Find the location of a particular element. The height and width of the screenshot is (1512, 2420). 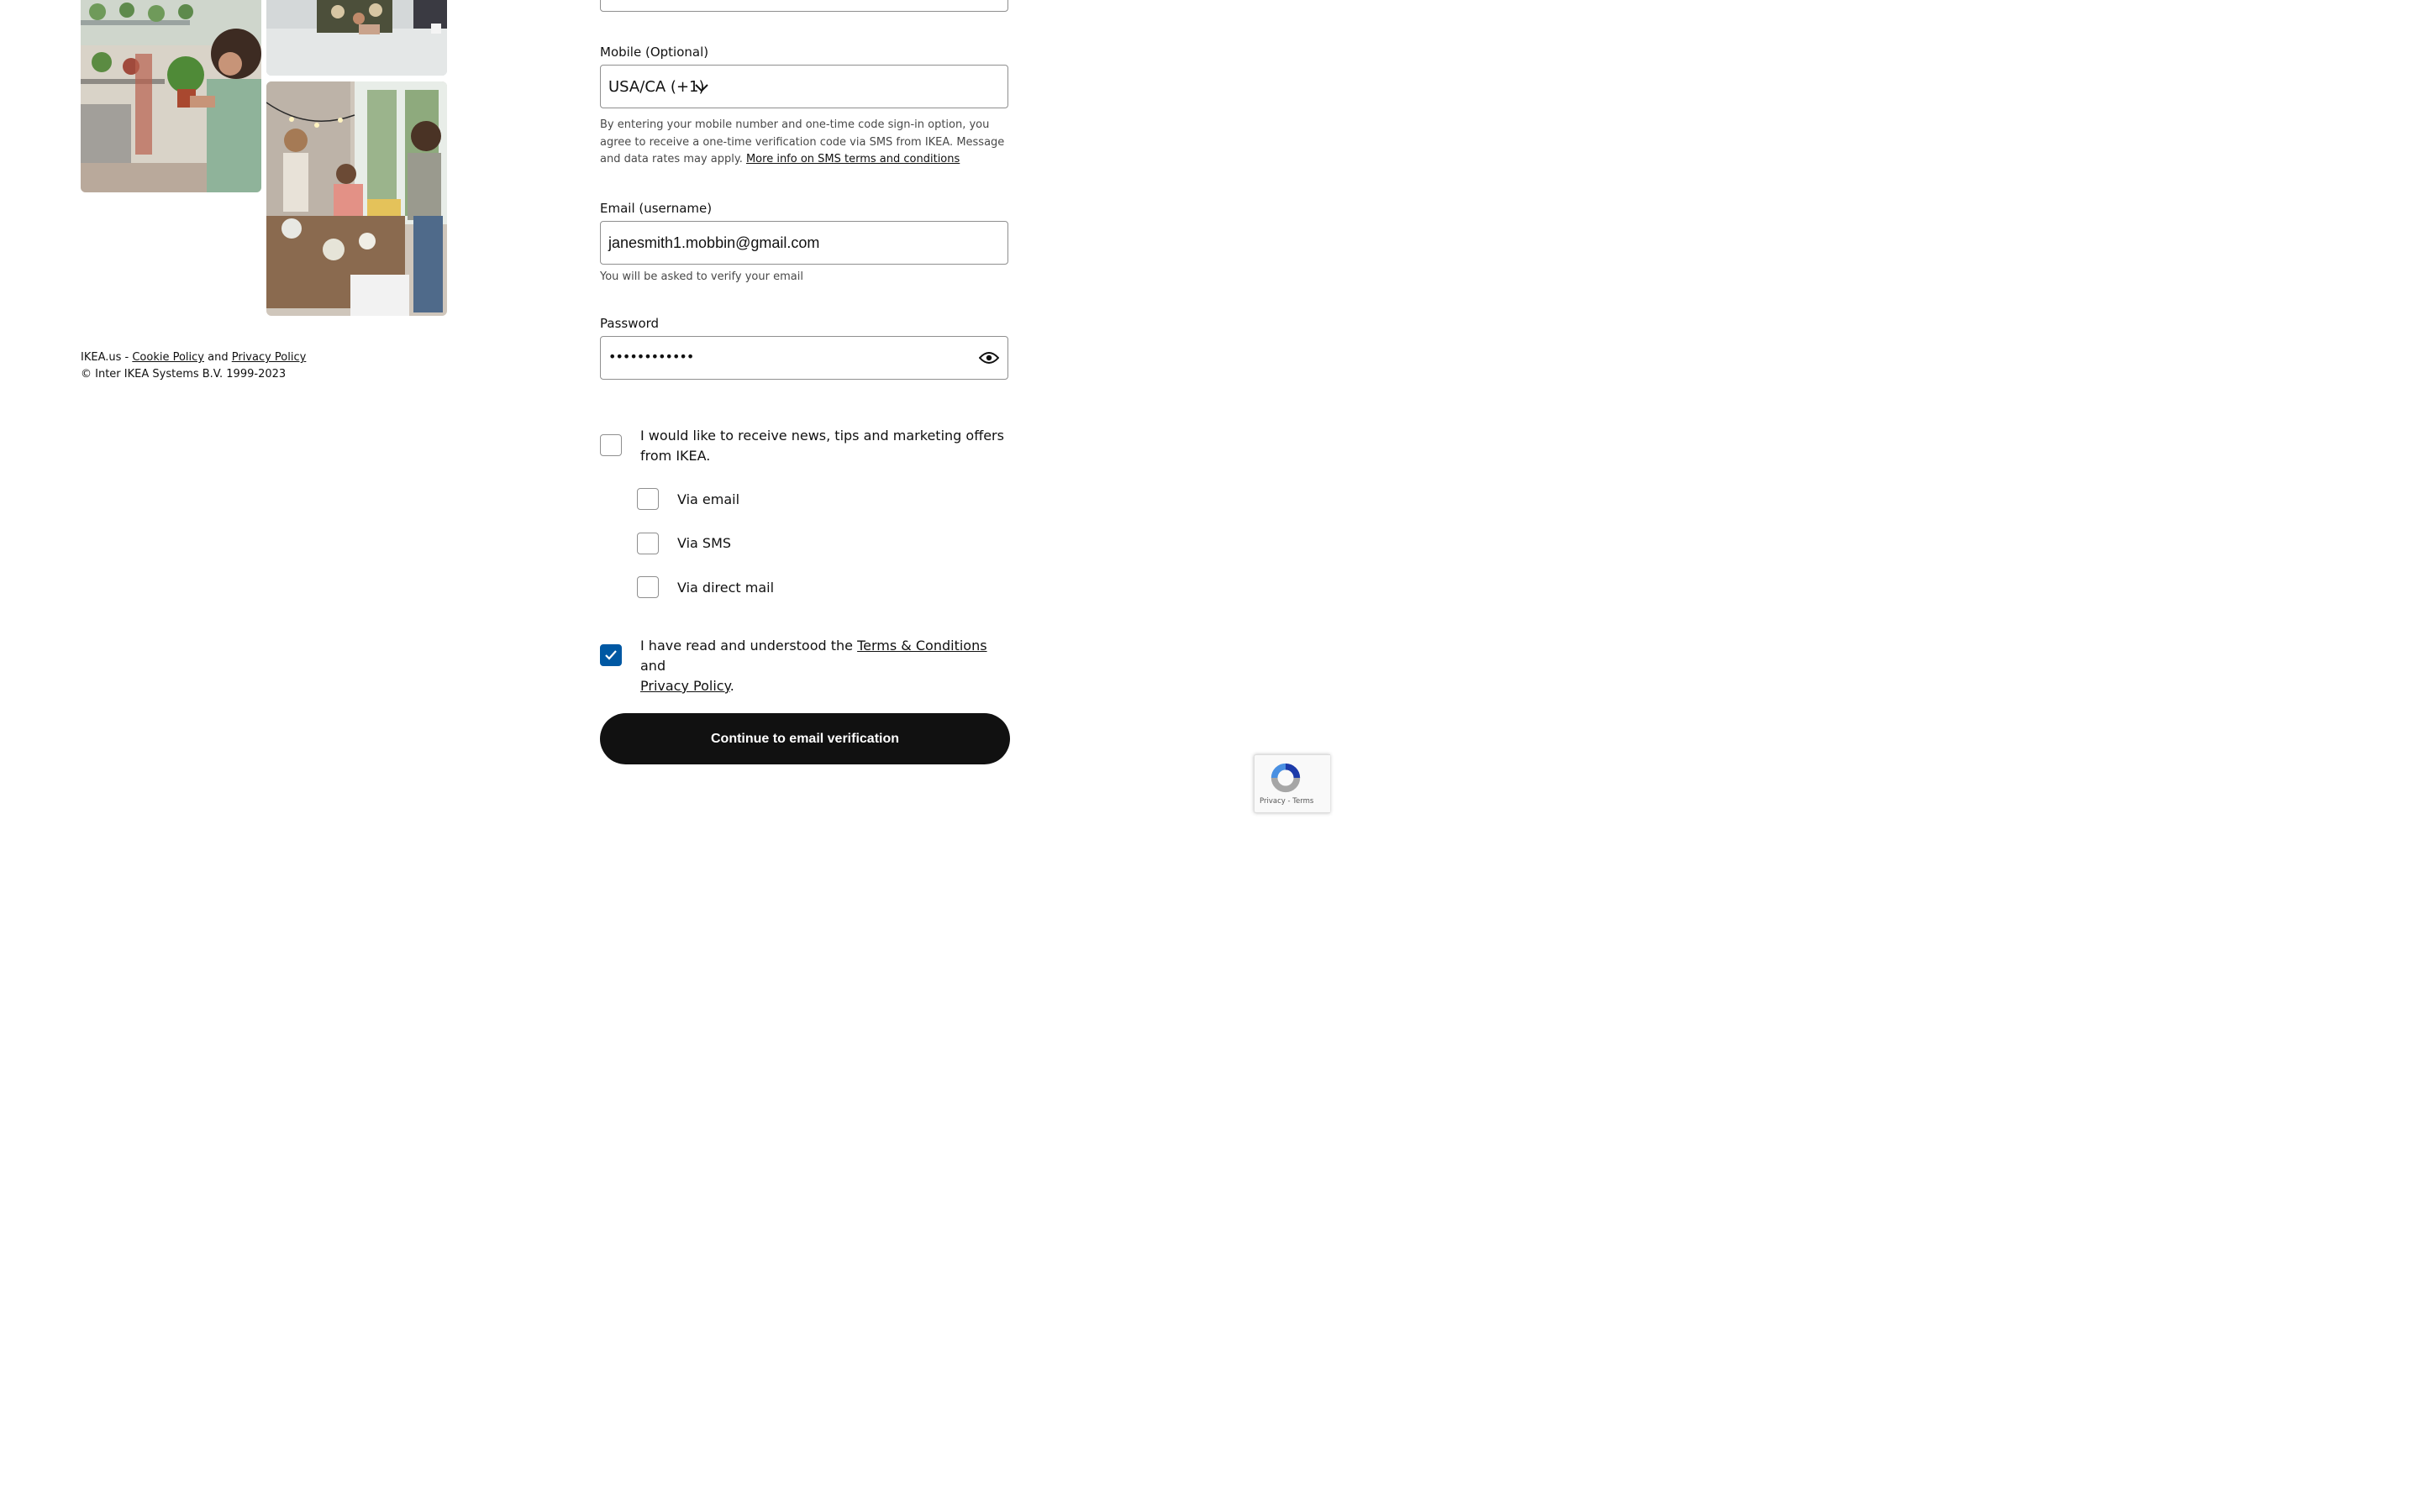

country-code-value: USA/CA (+1) is located at coordinates (657, 87).